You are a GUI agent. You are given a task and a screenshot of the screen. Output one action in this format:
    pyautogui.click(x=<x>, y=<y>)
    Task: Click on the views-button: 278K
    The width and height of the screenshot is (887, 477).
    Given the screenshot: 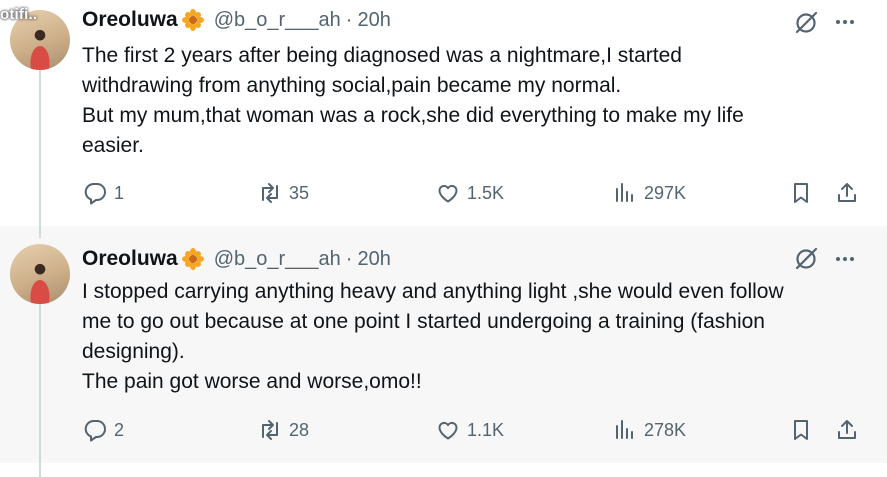 What is the action you would take?
    pyautogui.click(x=649, y=430)
    